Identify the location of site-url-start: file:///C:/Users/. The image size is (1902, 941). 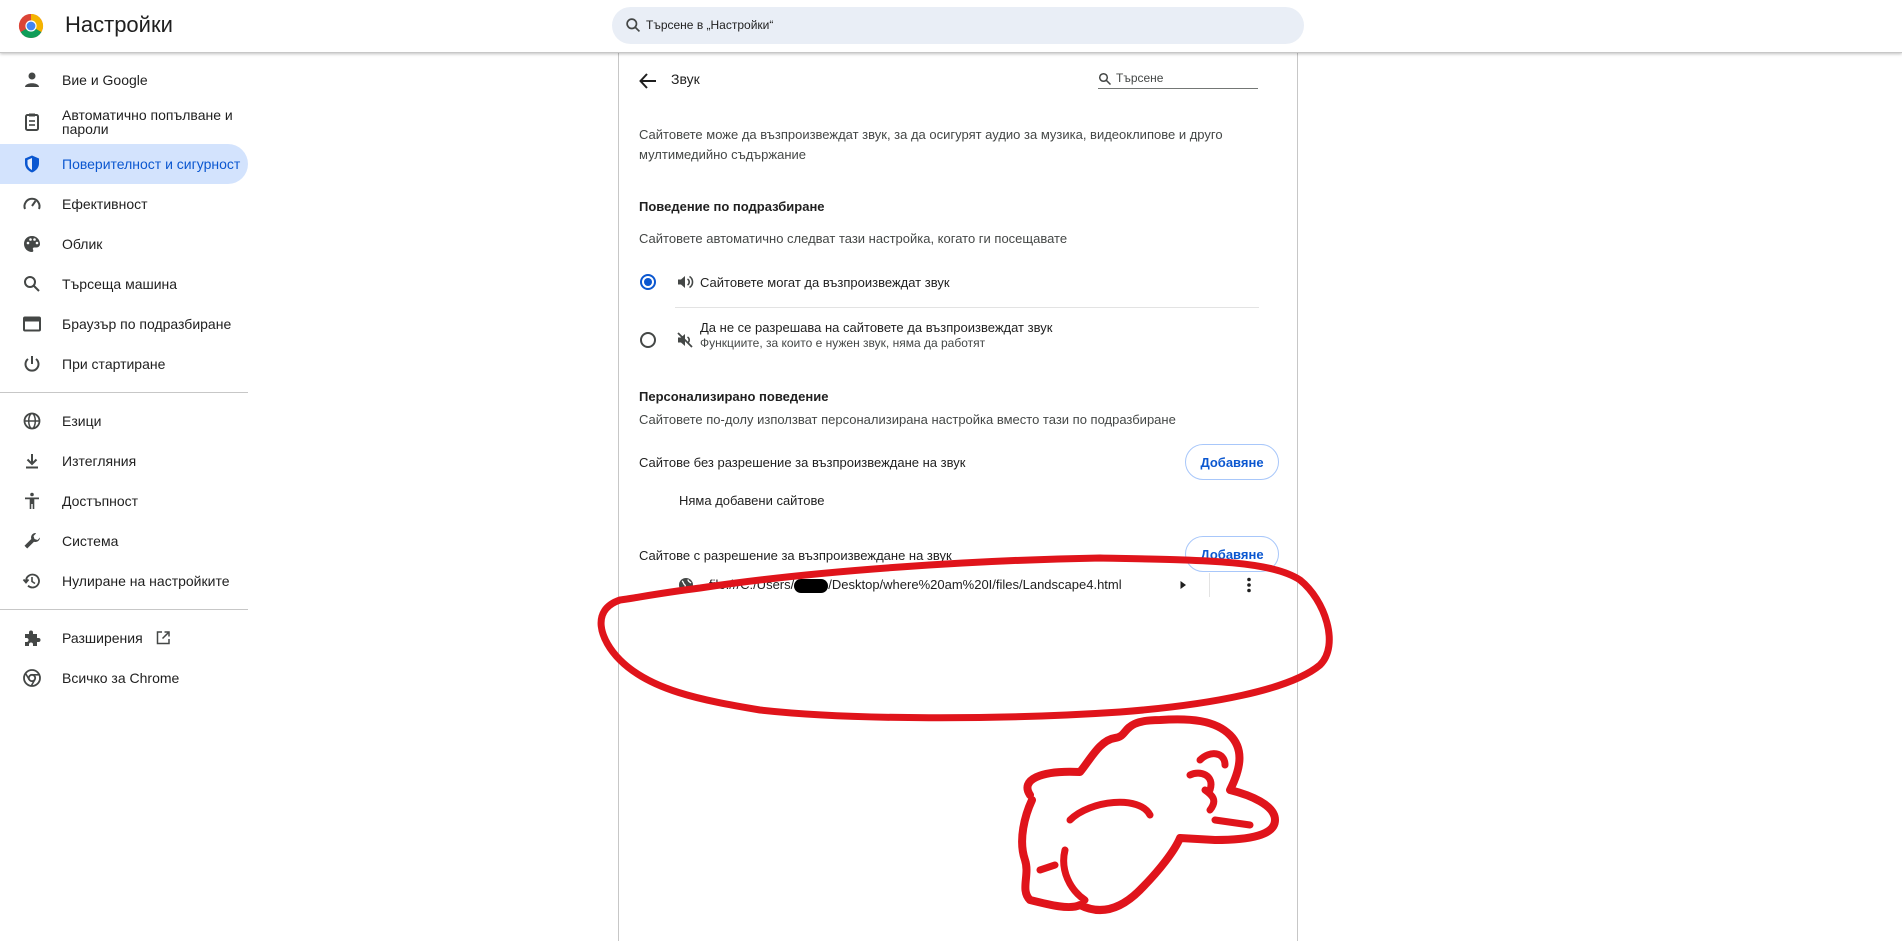
(752, 584).